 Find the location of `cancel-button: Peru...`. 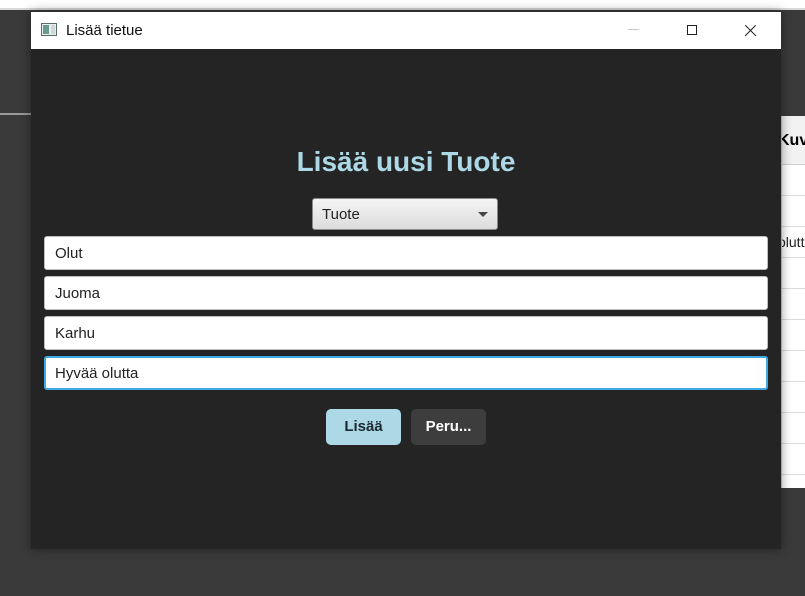

cancel-button: Peru... is located at coordinates (448, 427).